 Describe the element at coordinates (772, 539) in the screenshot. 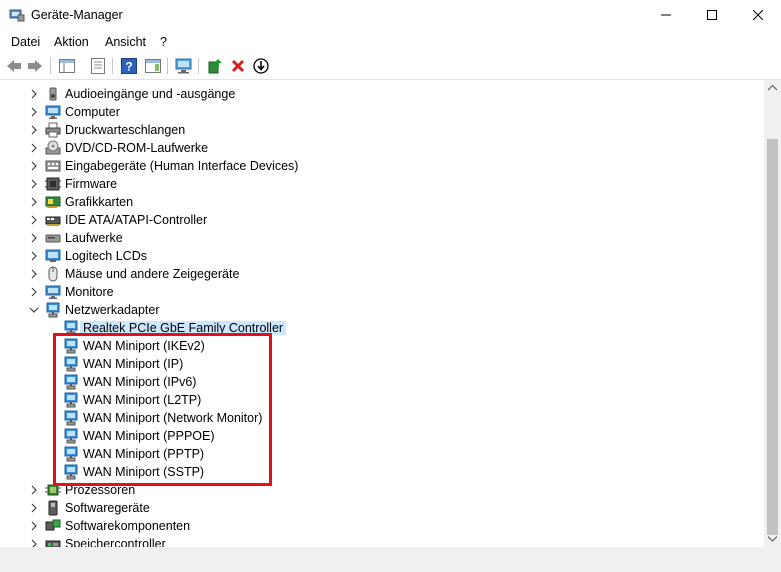

I see `scroll-down-icon` at that location.